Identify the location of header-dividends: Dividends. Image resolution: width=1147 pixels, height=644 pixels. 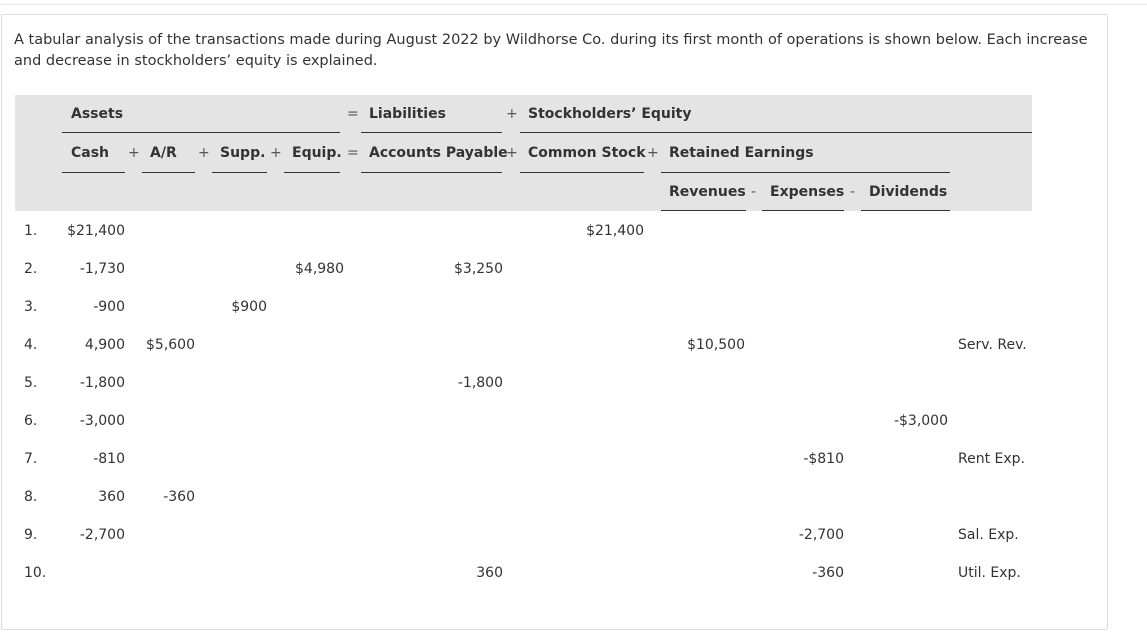
(908, 192).